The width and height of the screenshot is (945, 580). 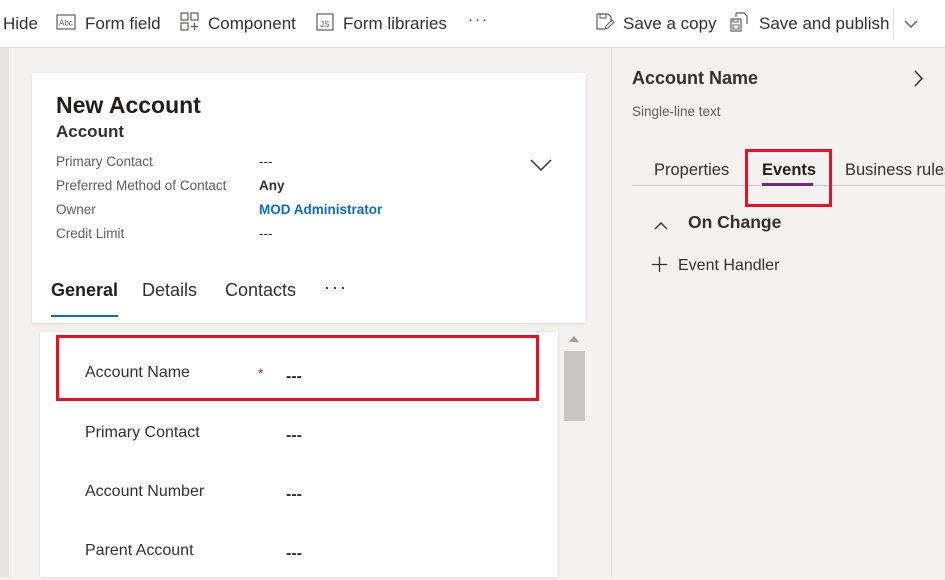 What do you see at coordinates (90, 233) in the screenshot?
I see `header-field-label: Credit Limit` at bounding box center [90, 233].